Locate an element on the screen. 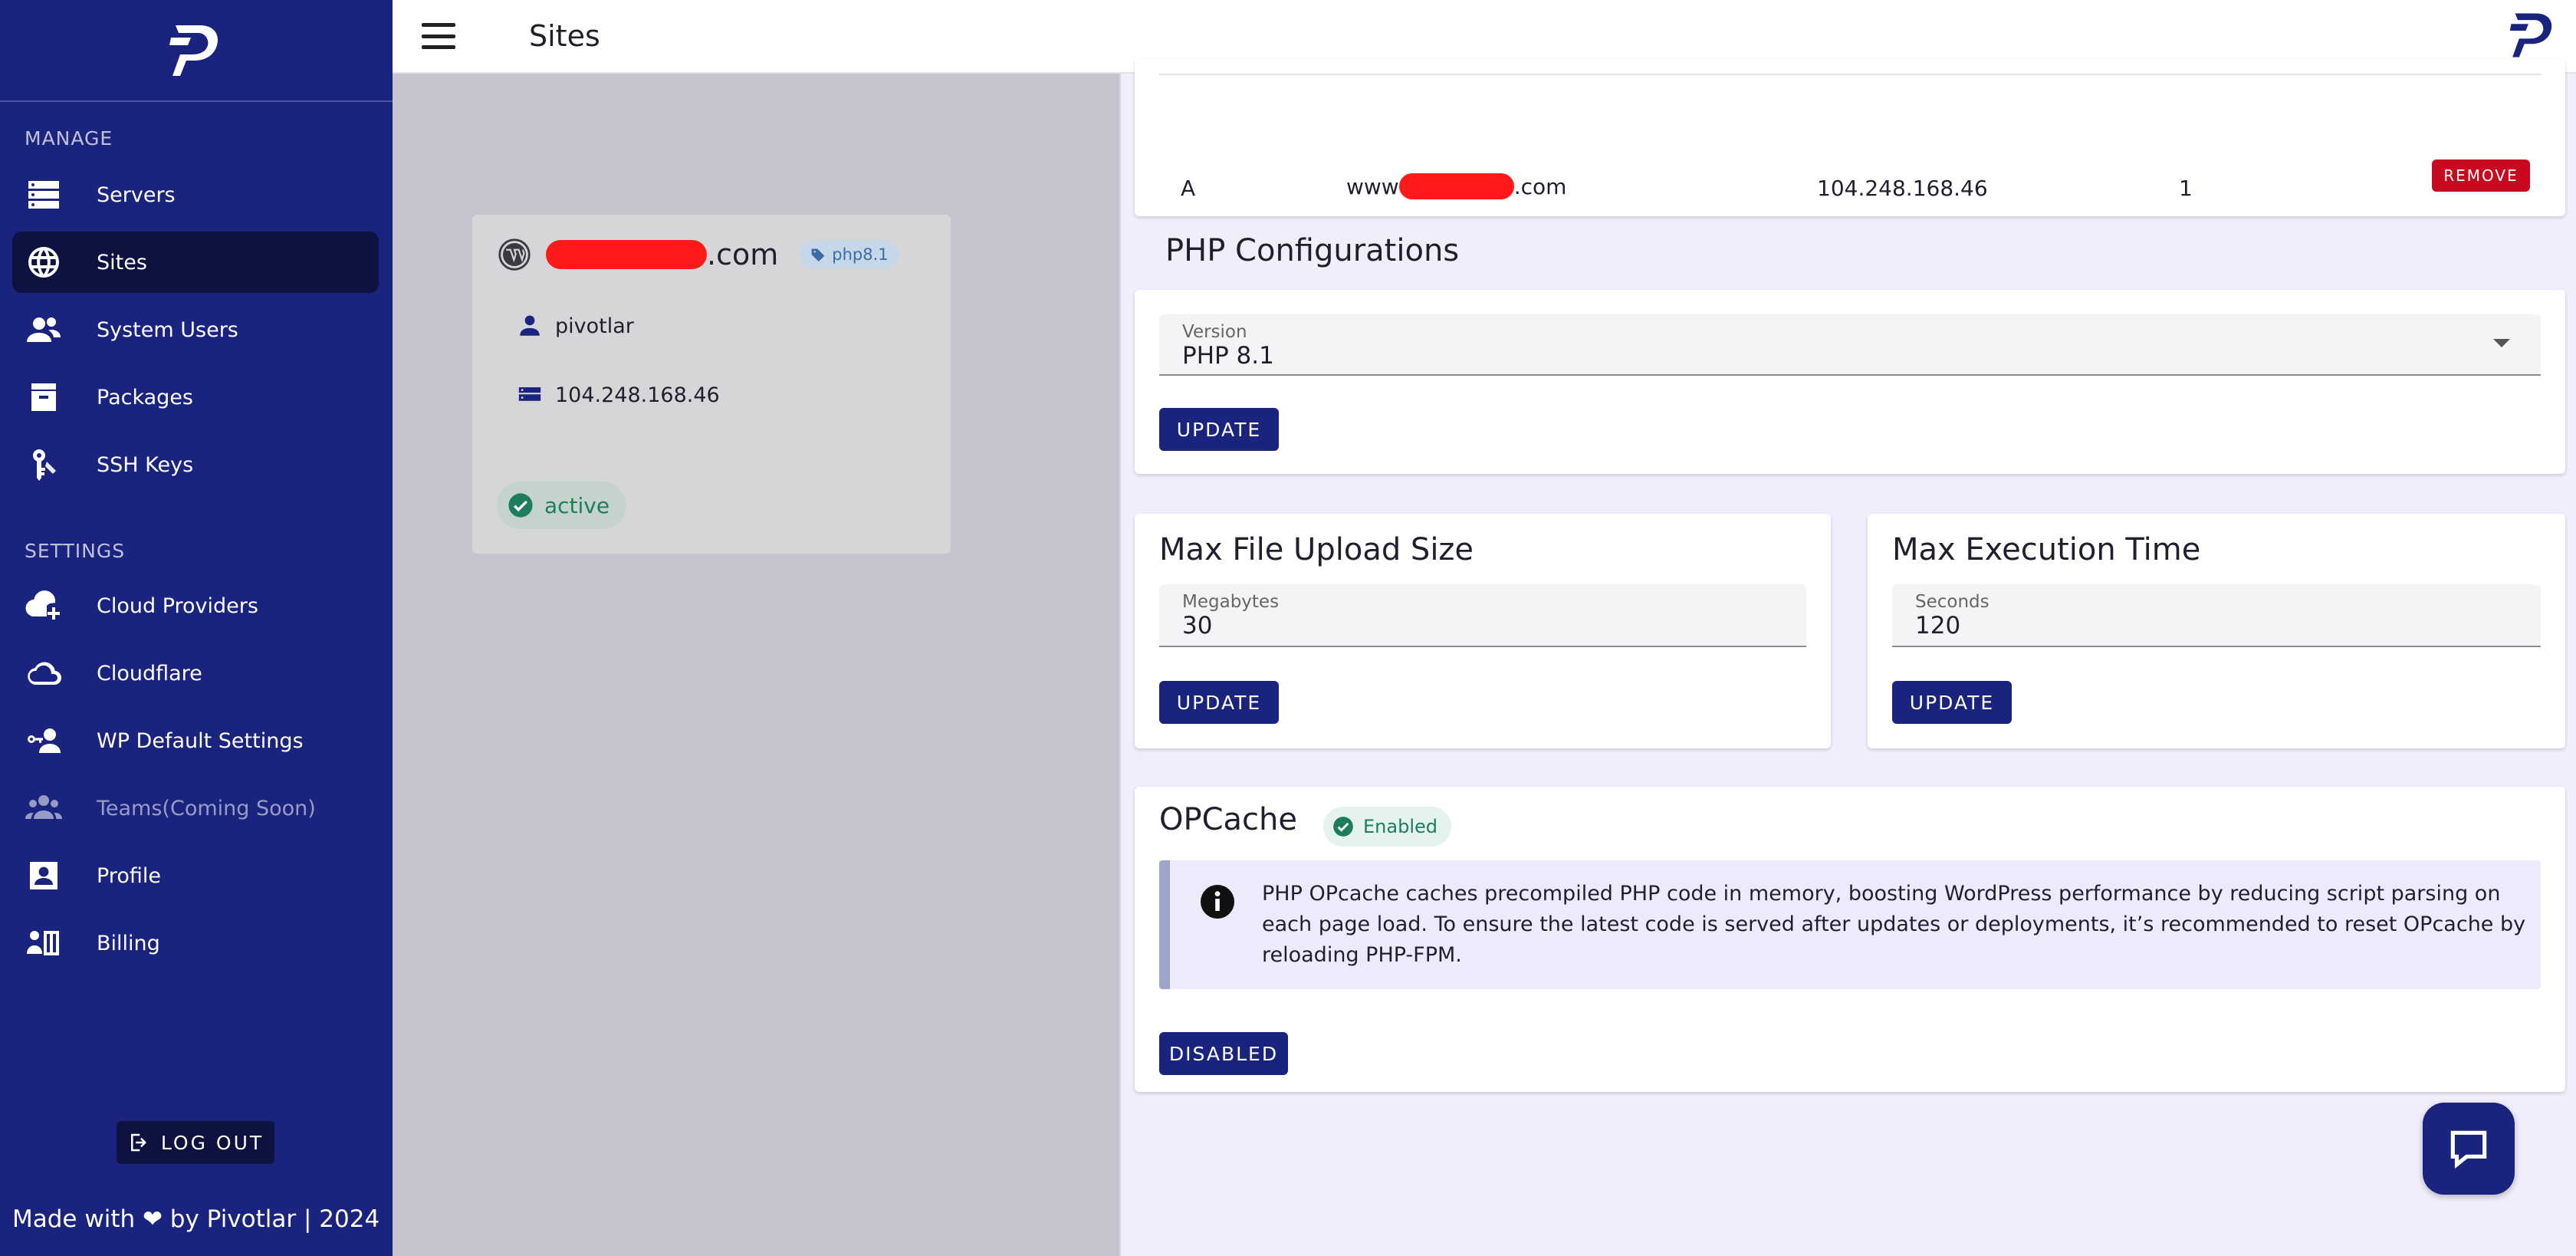  footer-credit: Made with ❤ by Pivotlar | 2024 is located at coordinates (196, 1219).